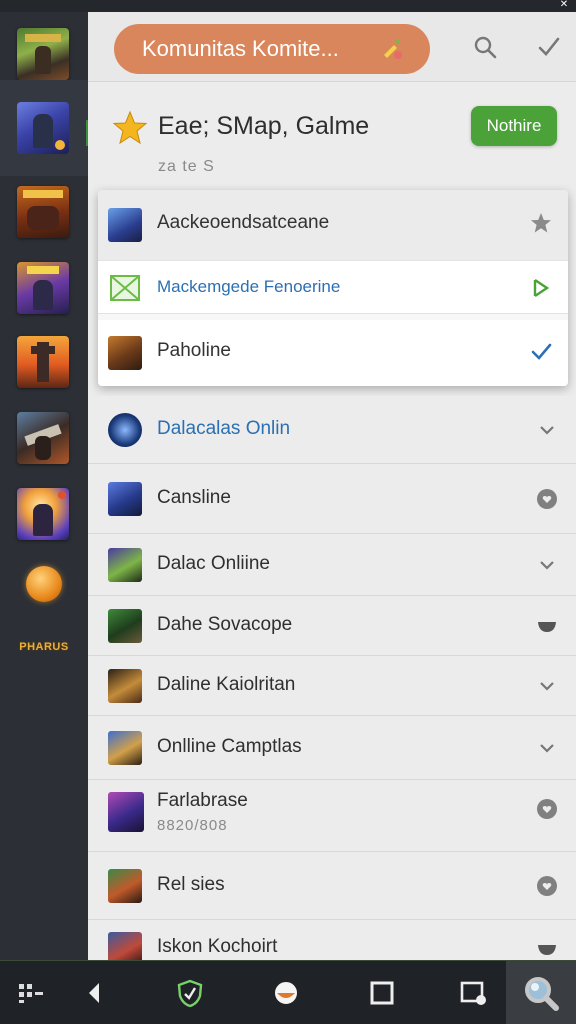  I want to click on list-item-label: Dahe Sovacope, so click(225, 624).